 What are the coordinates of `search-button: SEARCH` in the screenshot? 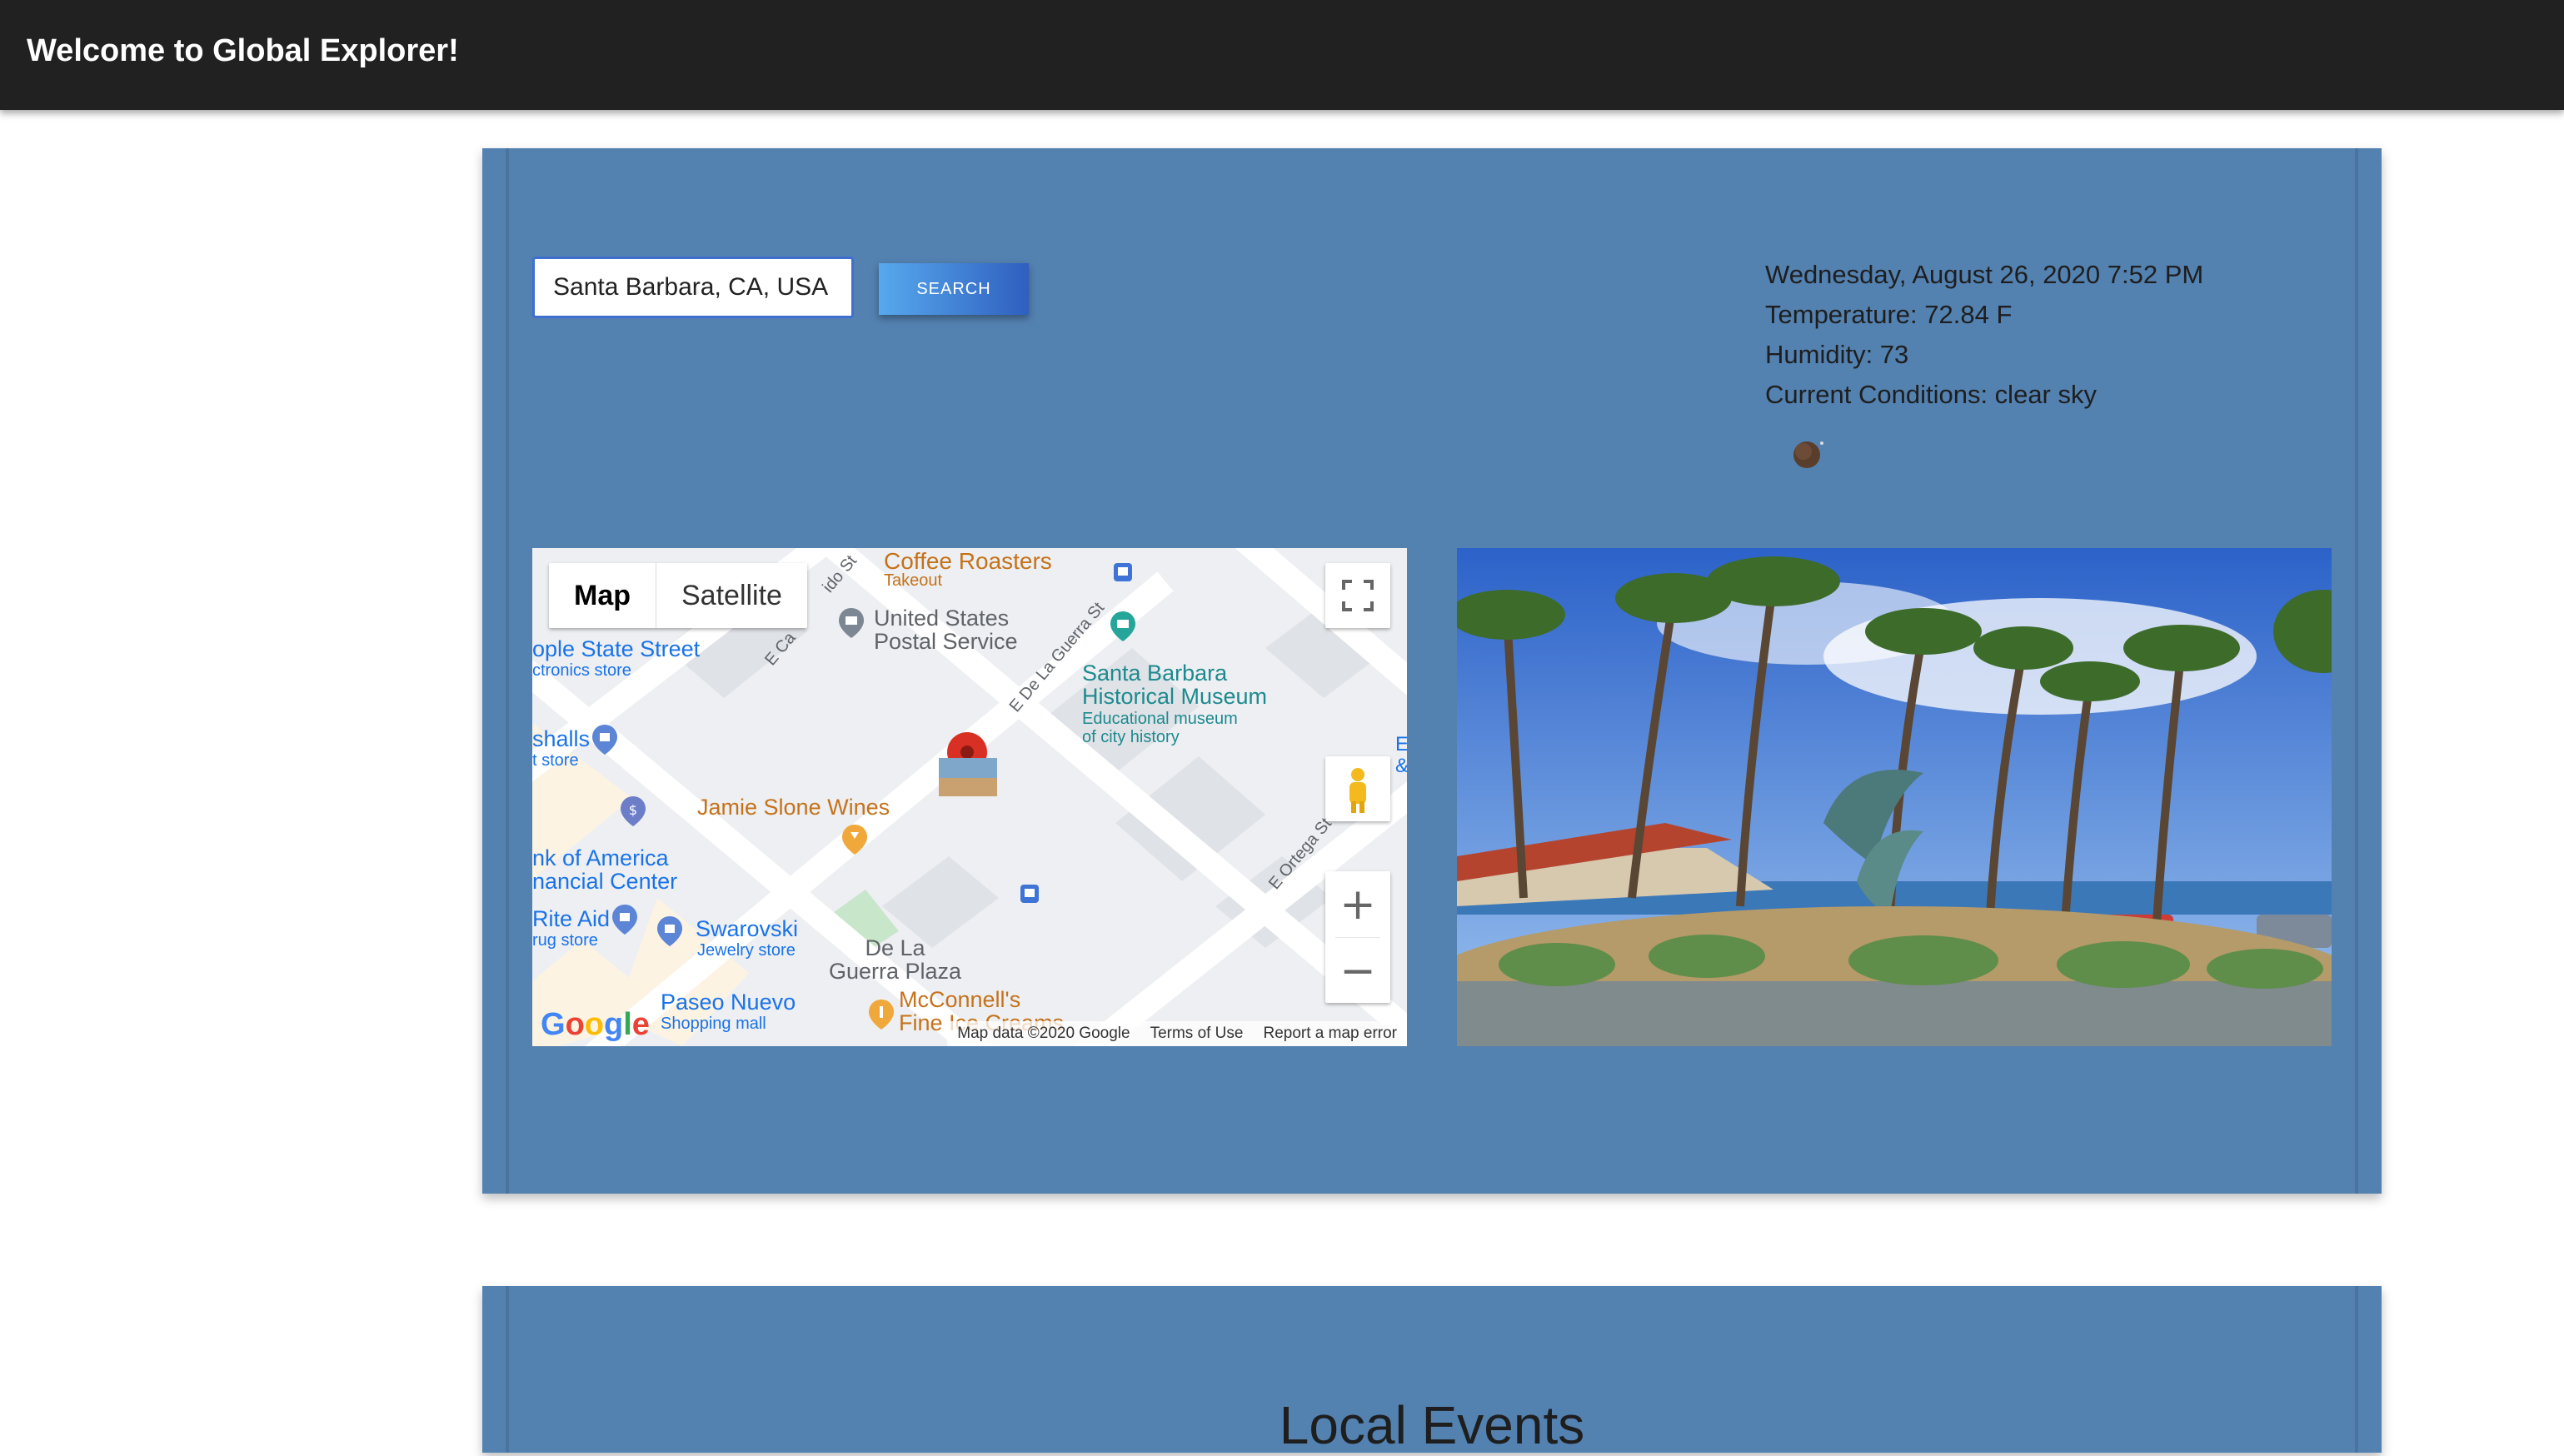 It's located at (954, 289).